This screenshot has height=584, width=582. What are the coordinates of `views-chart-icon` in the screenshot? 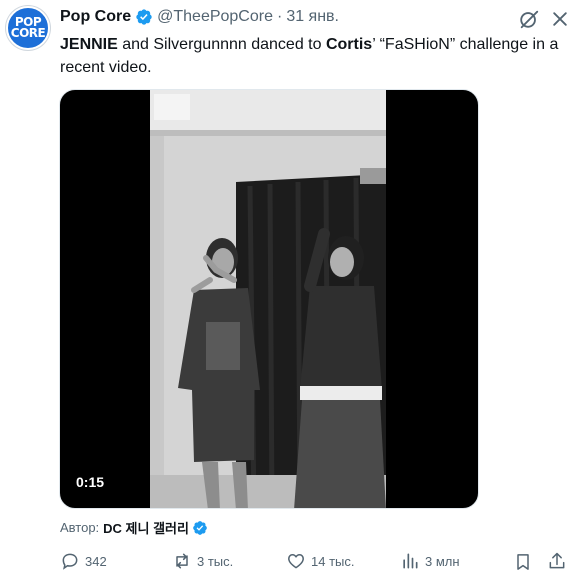 It's located at (410, 561).